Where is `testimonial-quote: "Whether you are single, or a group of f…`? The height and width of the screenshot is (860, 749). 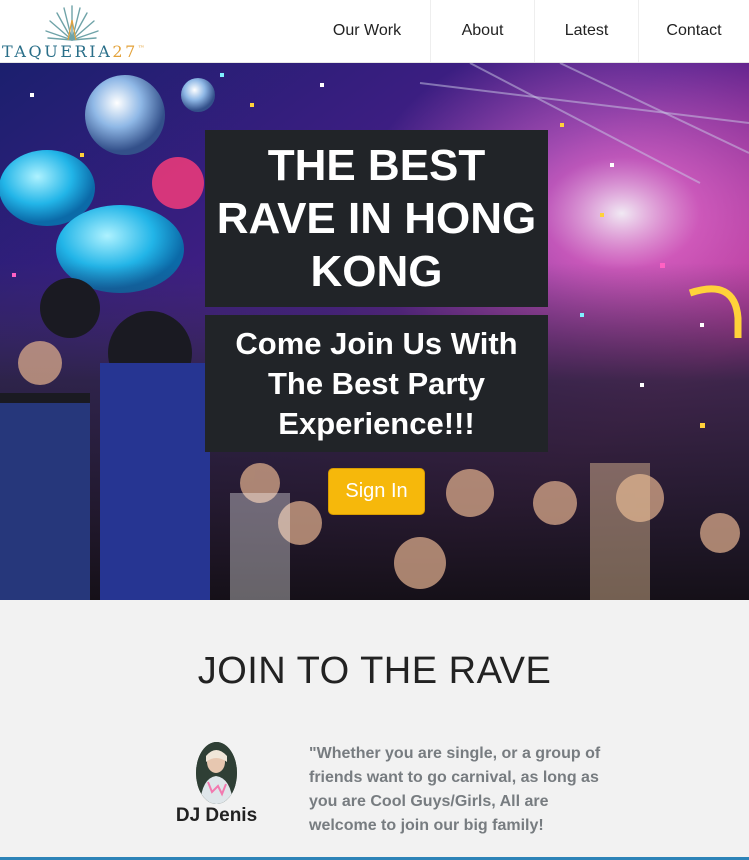
testimonial-quote: "Whether you are single, or a group of f… is located at coordinates (455, 789).